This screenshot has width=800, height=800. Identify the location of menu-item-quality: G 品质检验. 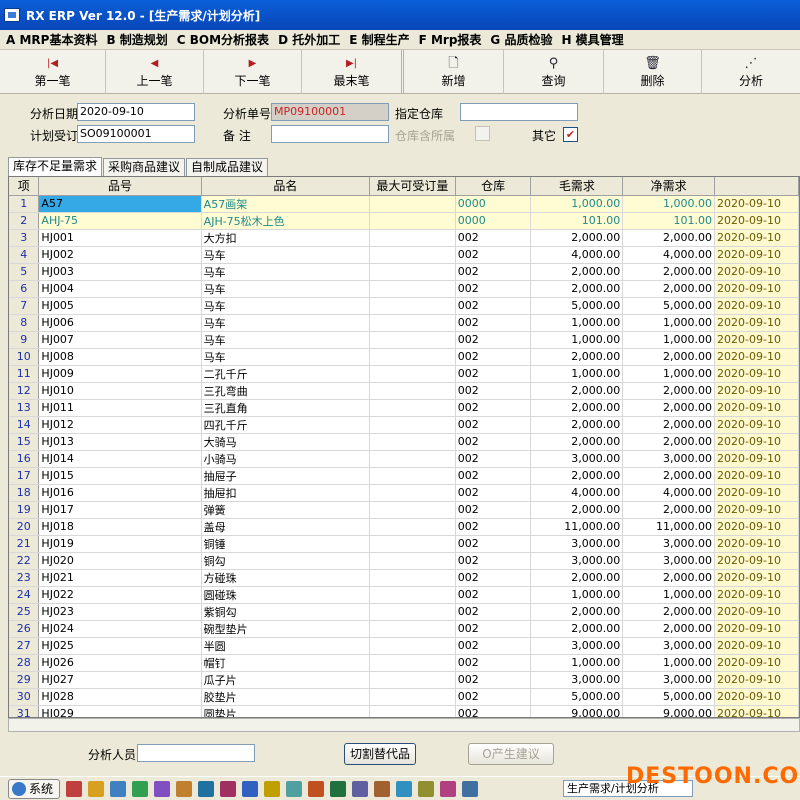
(521, 39).